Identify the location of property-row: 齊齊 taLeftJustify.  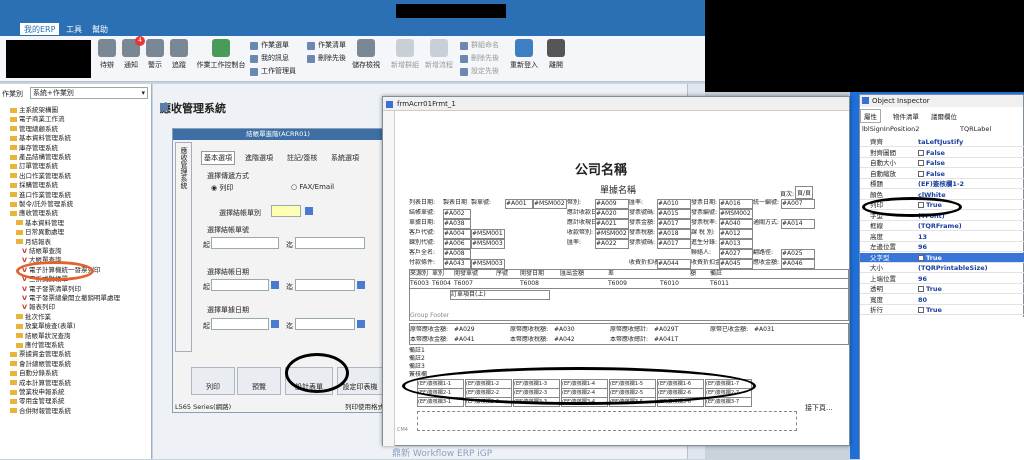
(942, 142).